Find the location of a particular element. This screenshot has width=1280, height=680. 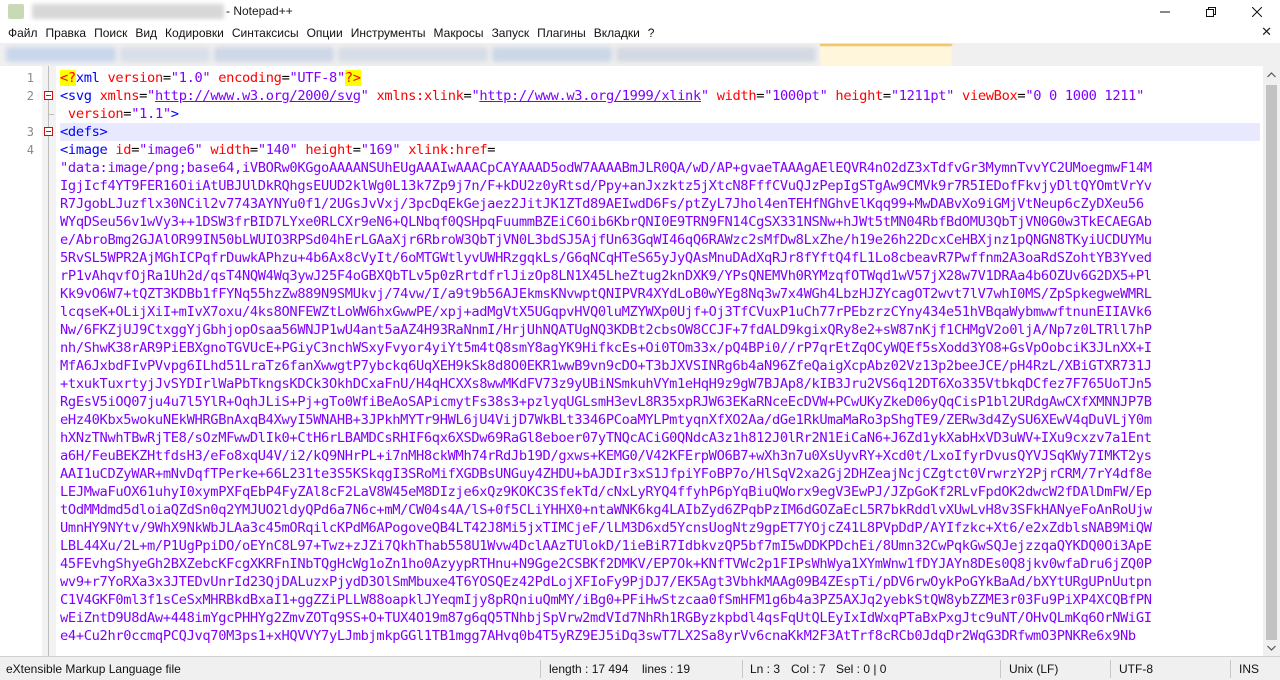

code-url: http://www.w3.org/1999/xlink is located at coordinates (590, 96).